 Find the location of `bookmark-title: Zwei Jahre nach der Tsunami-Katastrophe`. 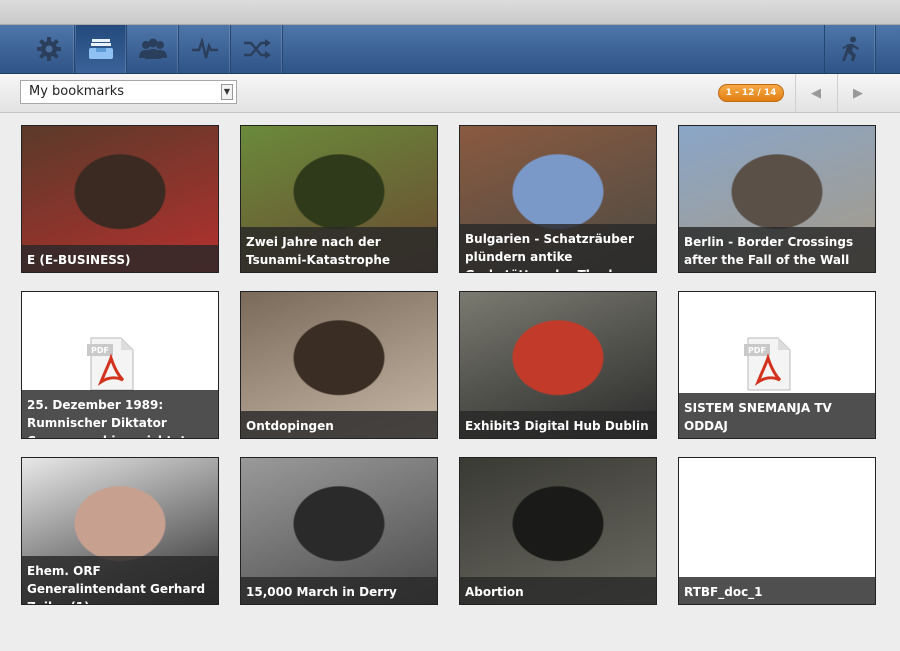

bookmark-title: Zwei Jahre nach der Tsunami-Katastrophe is located at coordinates (339, 249).